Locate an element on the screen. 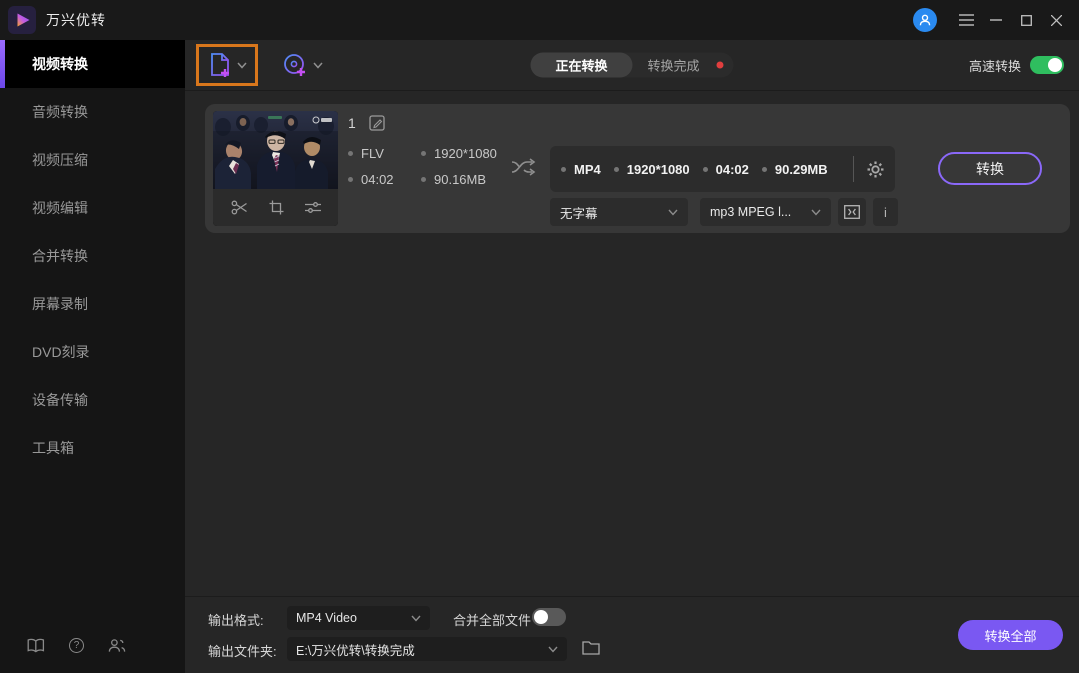 This screenshot has width=1079, height=673. sidebar-item-label: 音频转换 is located at coordinates (60, 112).